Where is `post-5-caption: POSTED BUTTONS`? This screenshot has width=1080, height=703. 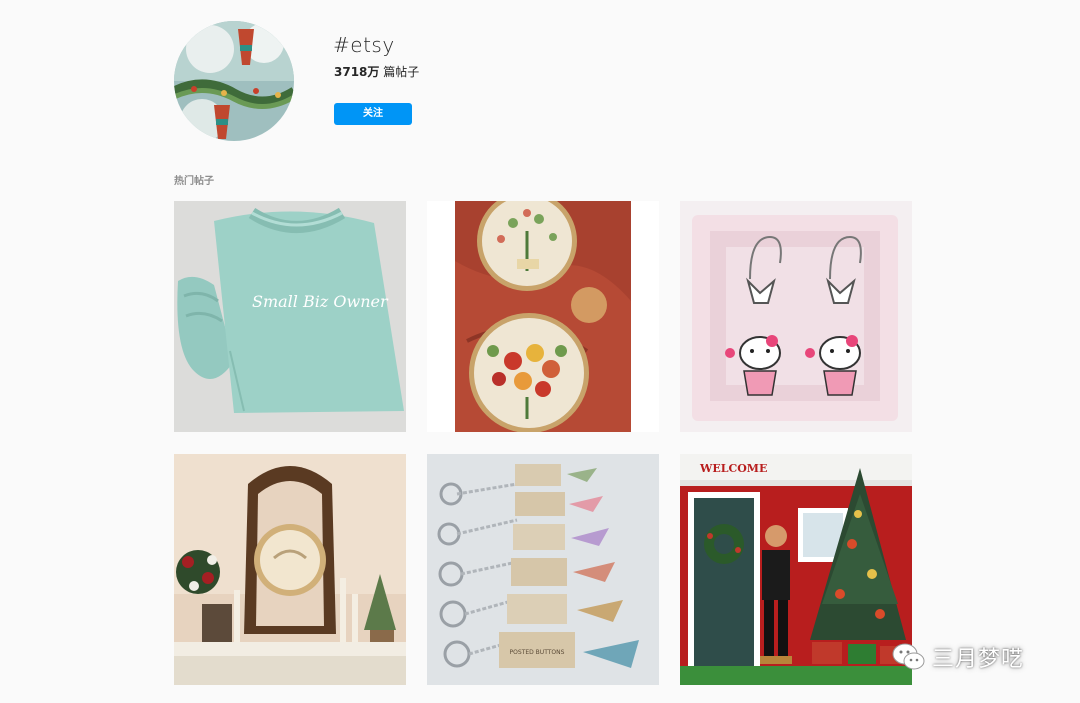
post-5-caption: POSTED BUTTONS is located at coordinates (537, 652).